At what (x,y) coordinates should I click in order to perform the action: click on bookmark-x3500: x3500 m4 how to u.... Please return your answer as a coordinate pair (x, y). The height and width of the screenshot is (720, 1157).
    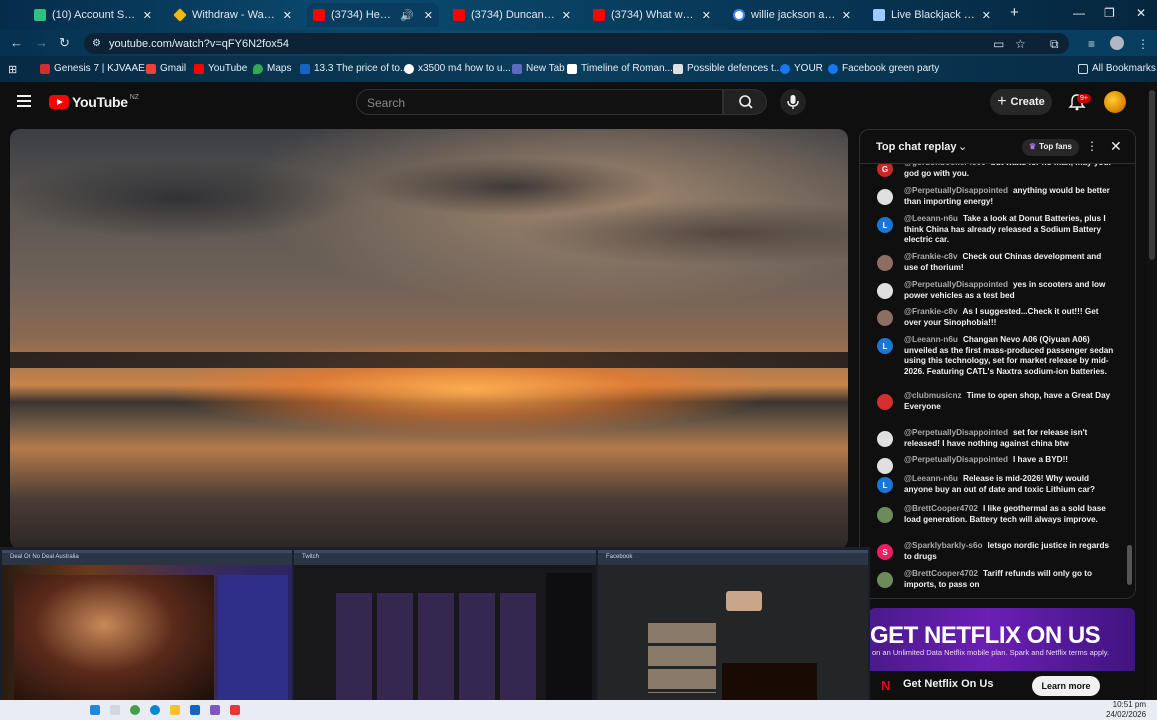
    Looking at the image, I should click on (457, 68).